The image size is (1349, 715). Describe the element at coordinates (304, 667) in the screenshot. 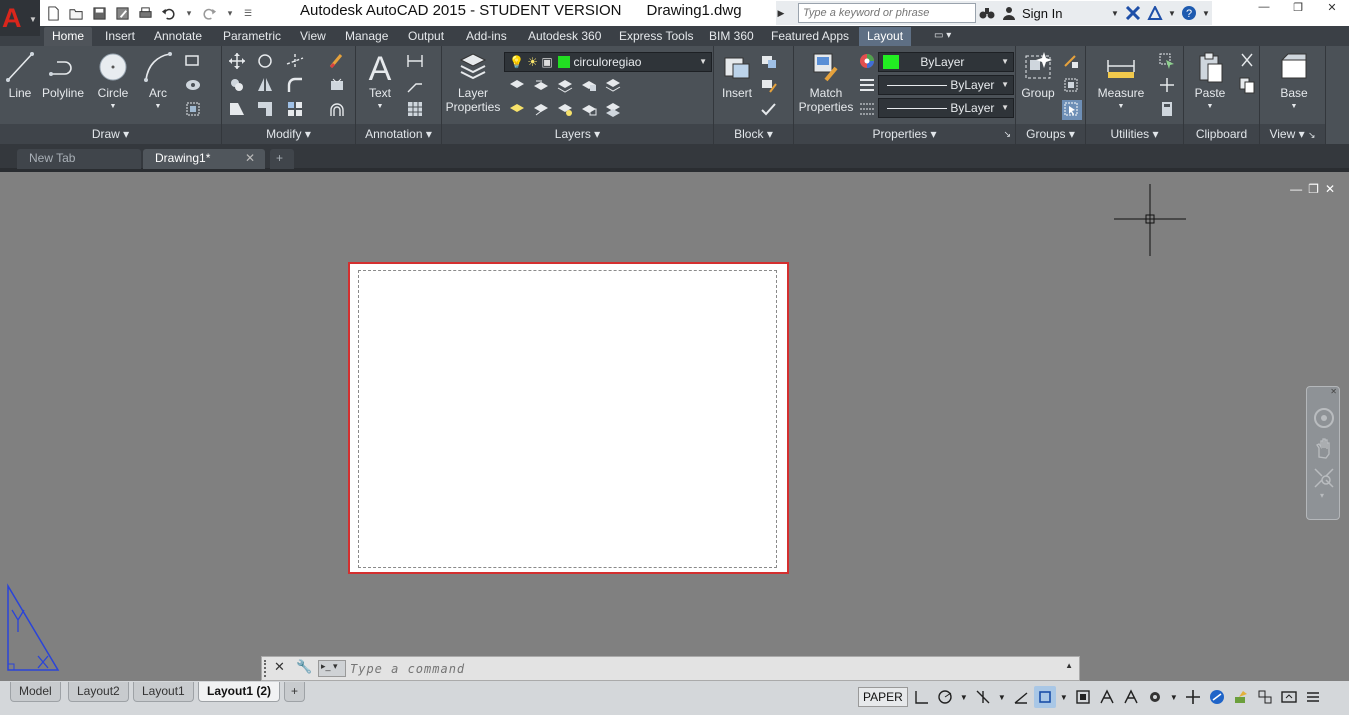

I see `command-customize-wrench-icon: 🔧` at that location.